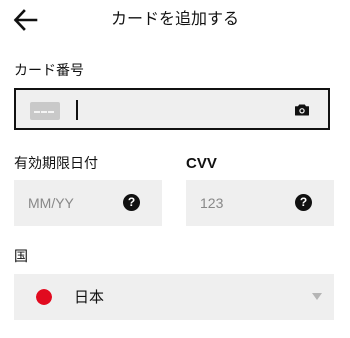 This screenshot has height=338, width=350. I want to click on expiry-placeholder: MM/YY, so click(51, 203).